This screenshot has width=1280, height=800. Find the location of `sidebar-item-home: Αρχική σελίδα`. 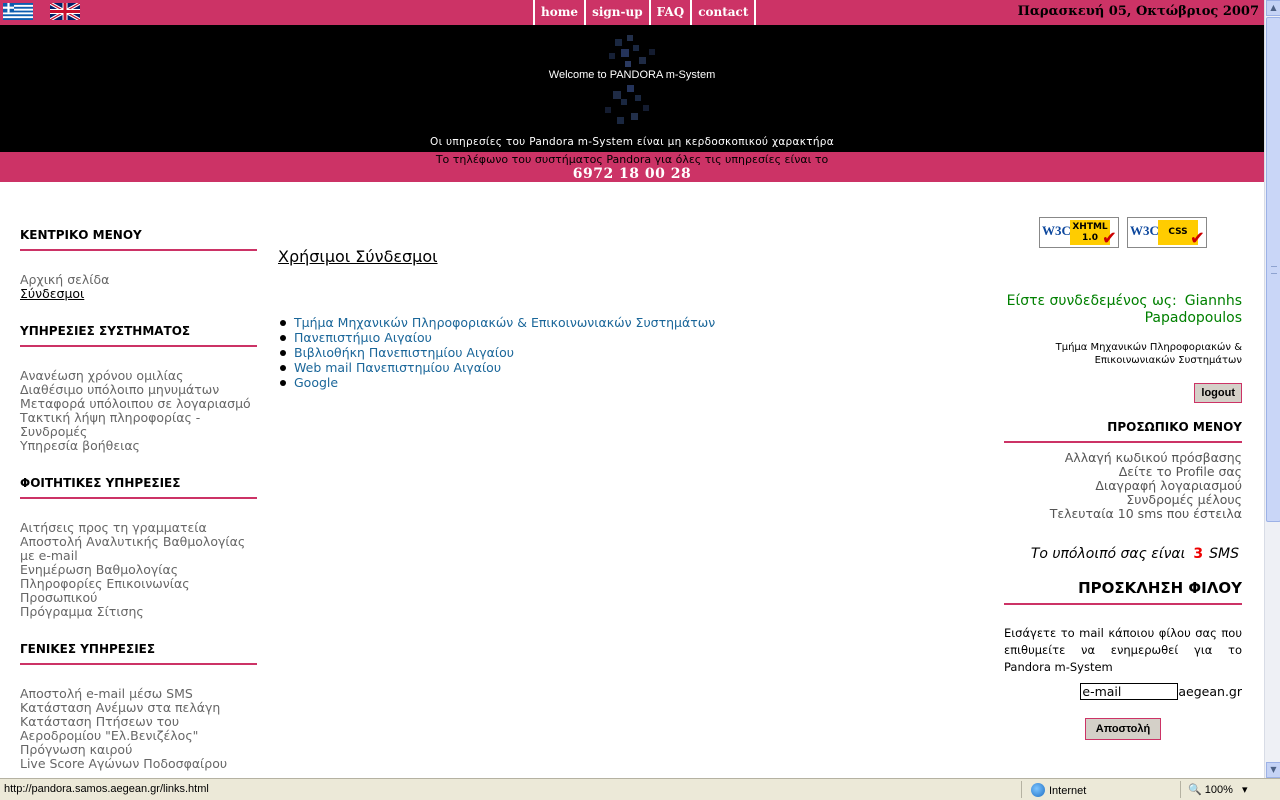

sidebar-item-home: Αρχική σελίδα is located at coordinates (138, 280).